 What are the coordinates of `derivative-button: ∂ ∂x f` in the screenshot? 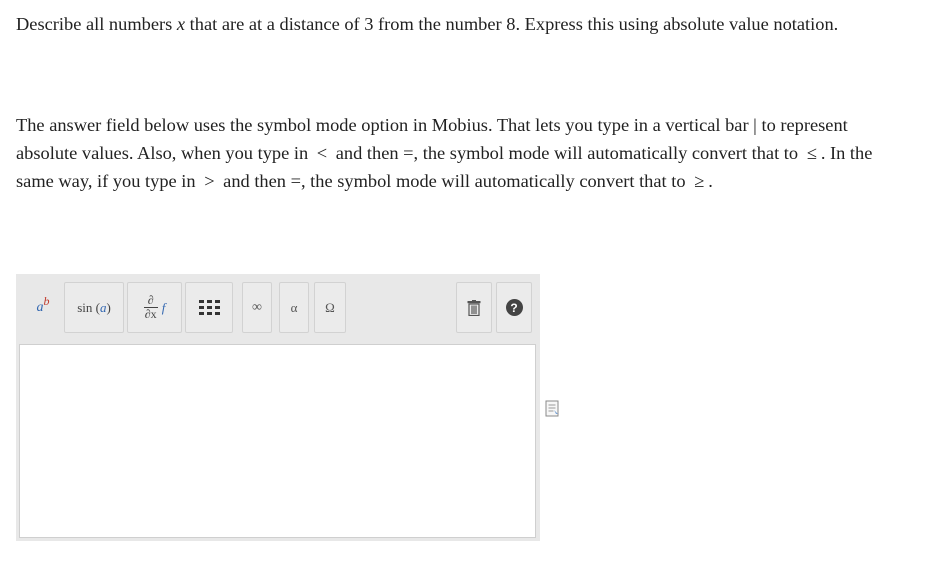 It's located at (154, 307).